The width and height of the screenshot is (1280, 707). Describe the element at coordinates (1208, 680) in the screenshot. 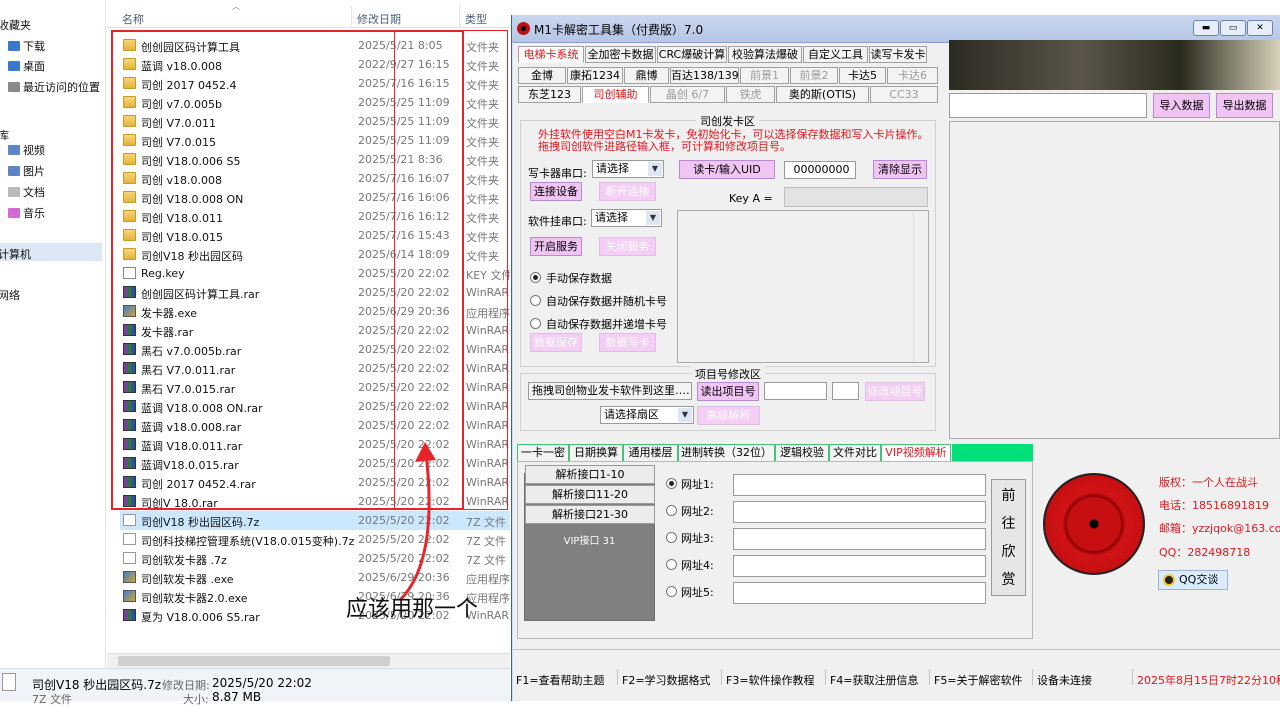

I see `footer-item: 2025年8月15日7时22分10秒` at that location.